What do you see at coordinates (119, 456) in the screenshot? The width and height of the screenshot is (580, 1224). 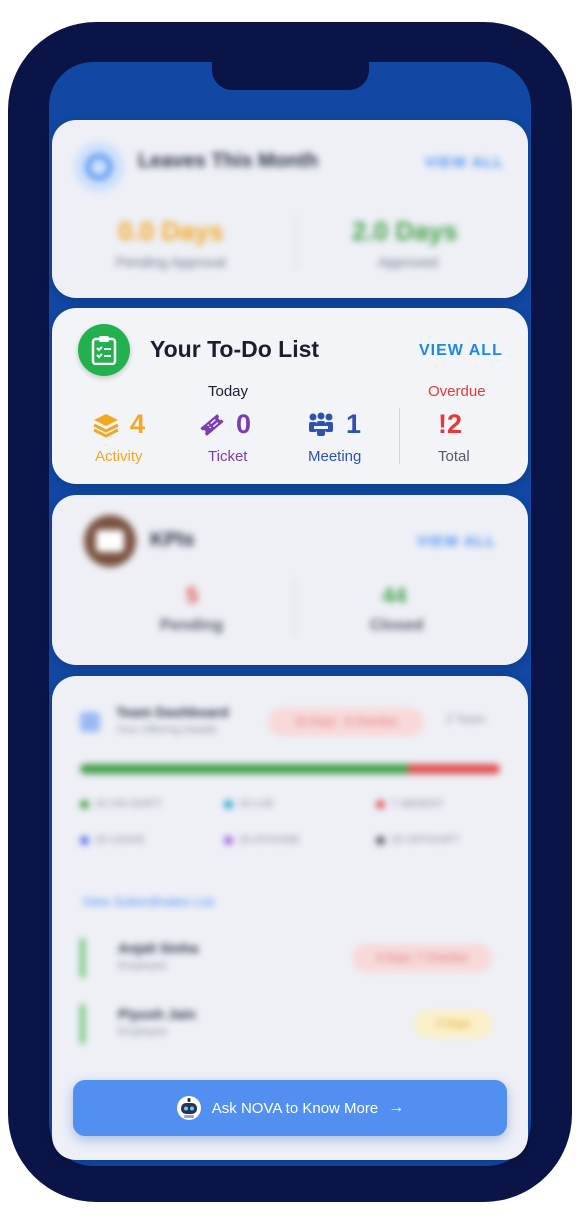 I see `activity-label: Activity` at bounding box center [119, 456].